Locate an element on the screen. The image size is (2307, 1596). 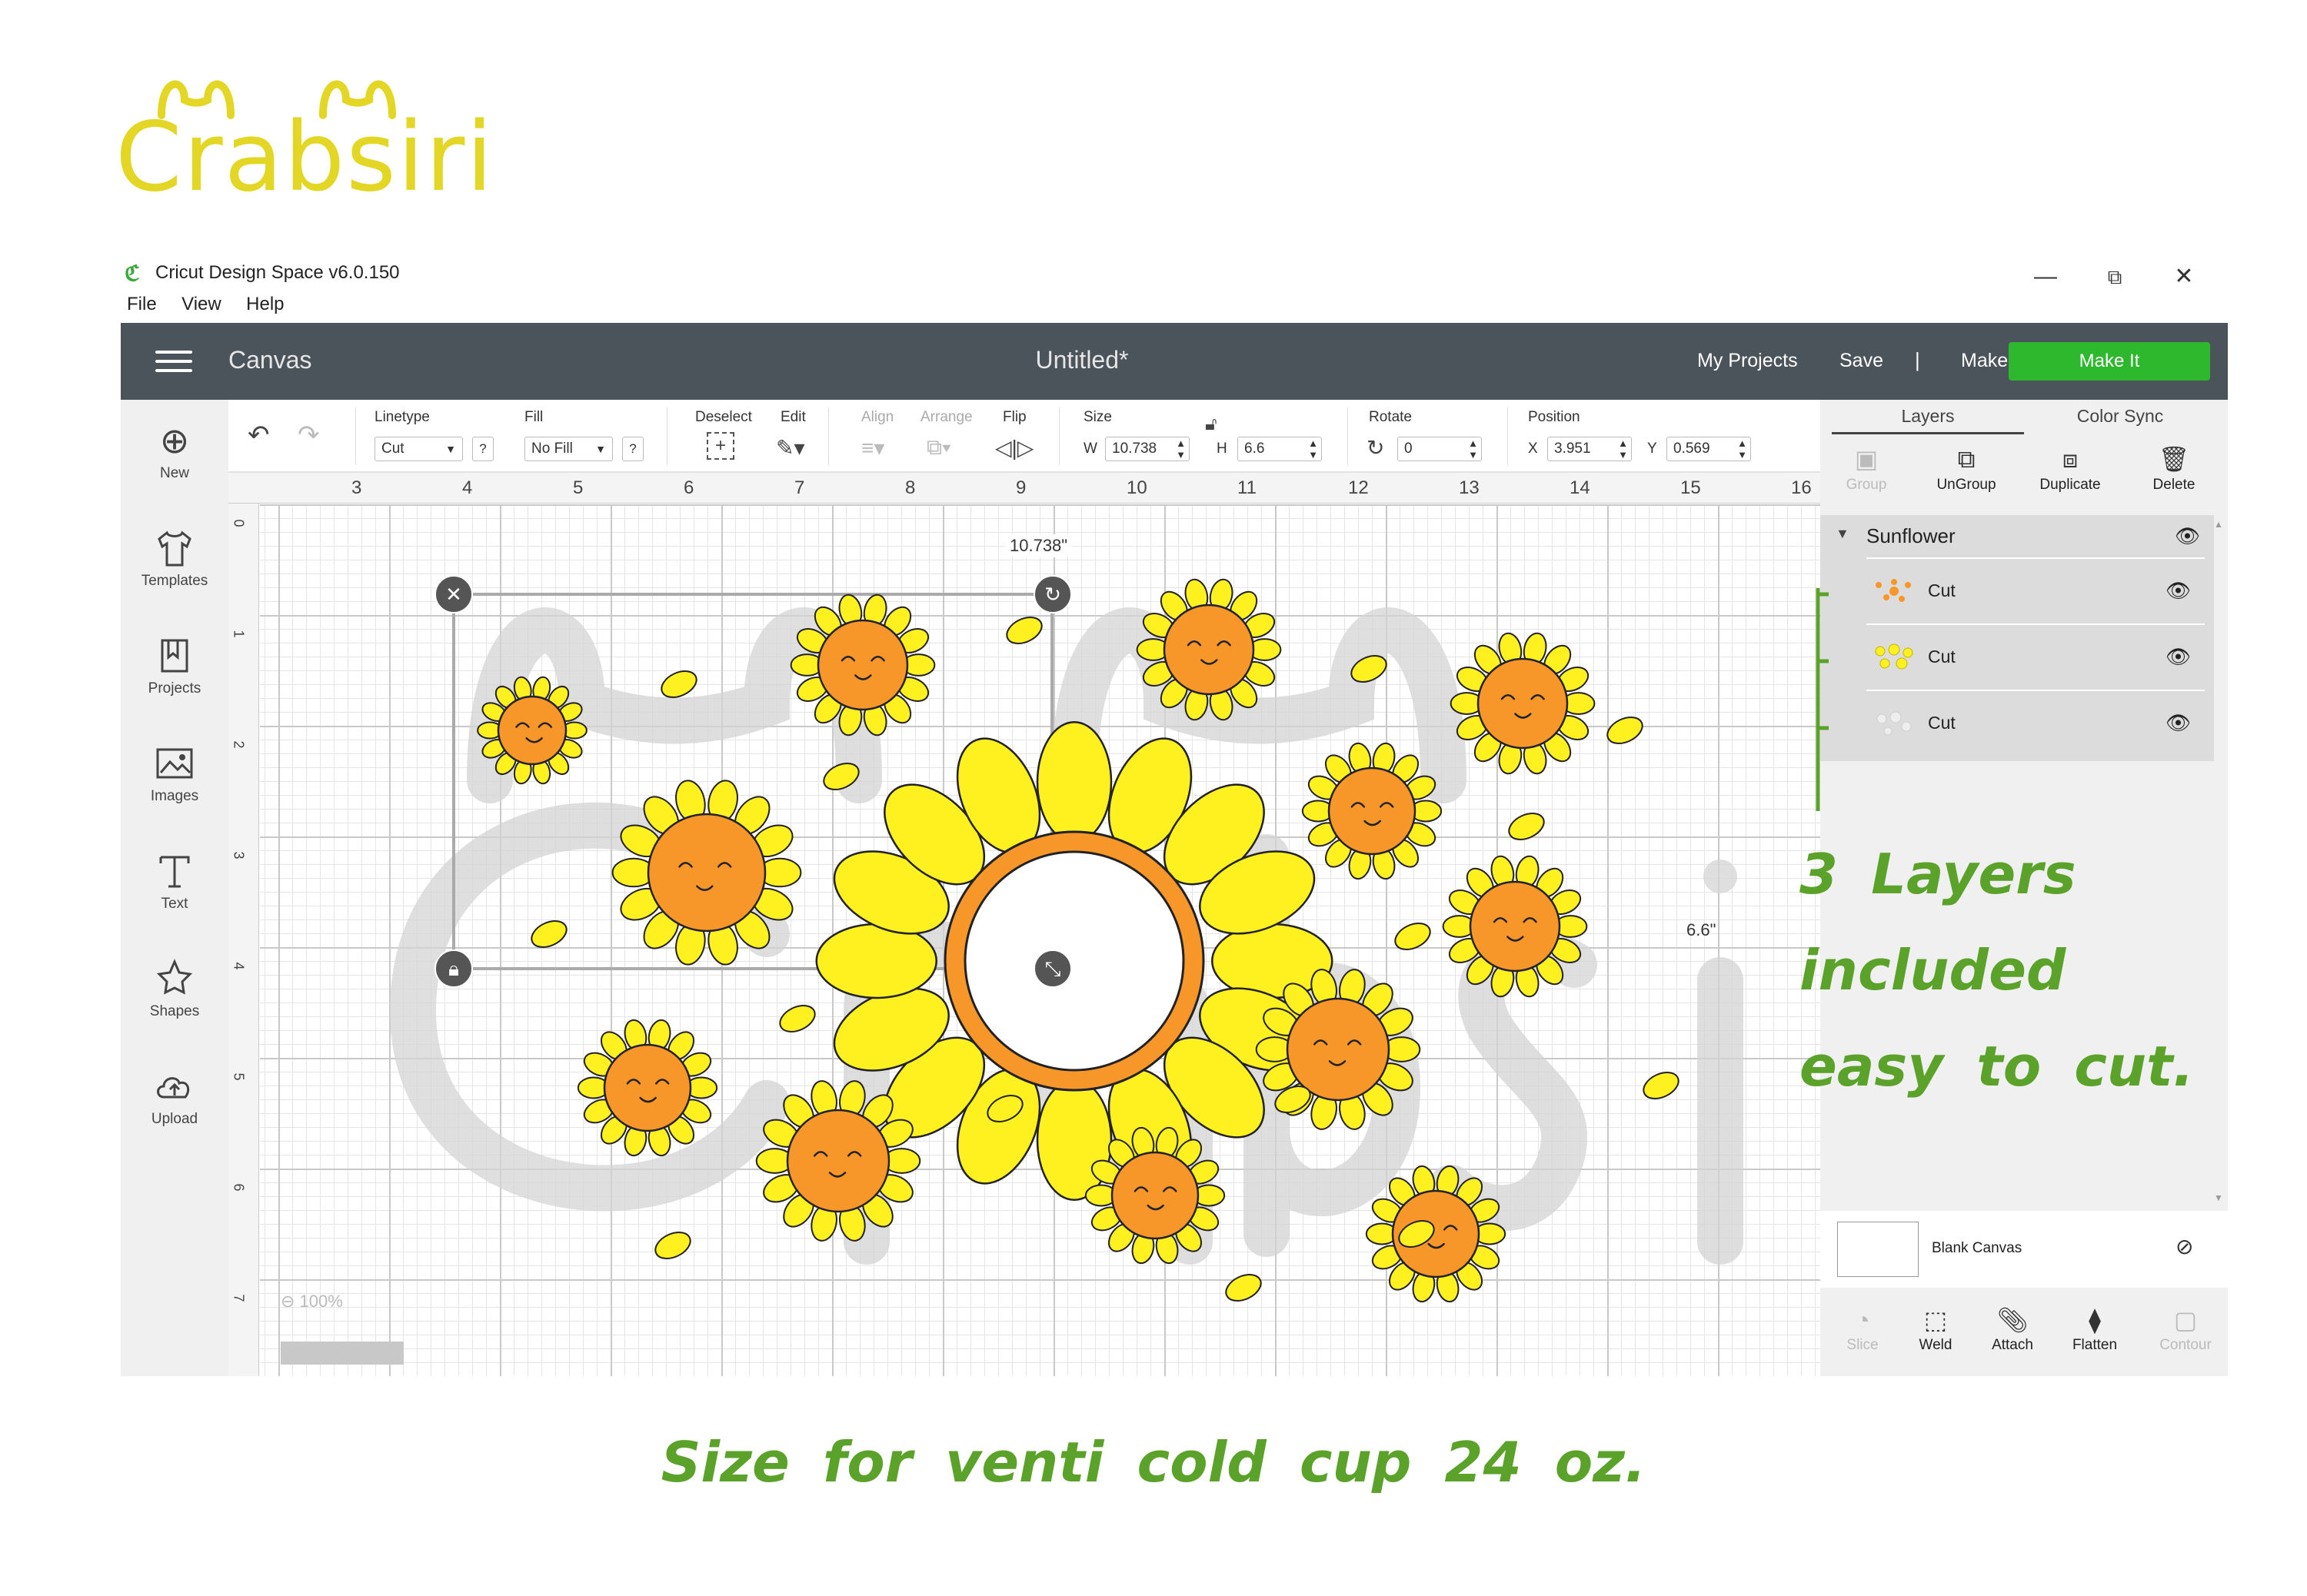
machine-select: Maker is located at coordinates (1987, 361).